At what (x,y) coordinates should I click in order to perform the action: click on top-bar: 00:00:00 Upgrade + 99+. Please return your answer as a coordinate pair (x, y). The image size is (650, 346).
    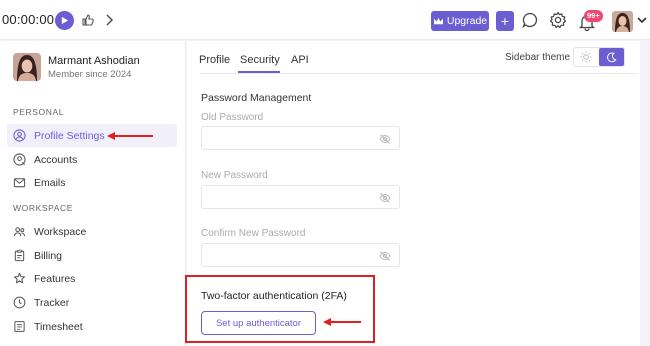
    Looking at the image, I should click on (325, 20).